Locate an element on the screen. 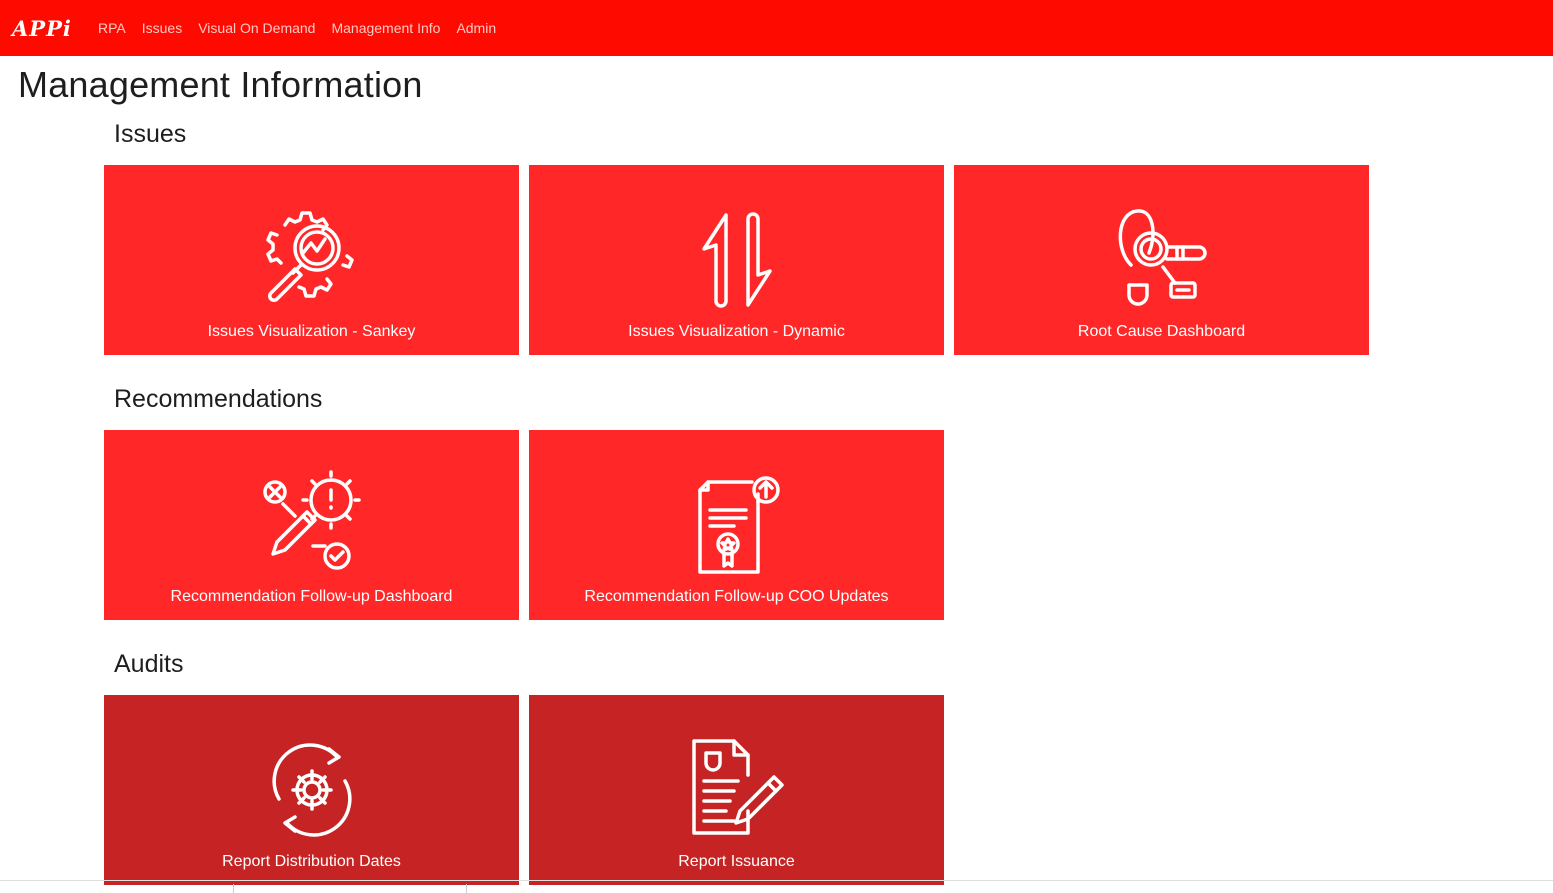  section-title-recommendations: Recommendations is located at coordinates (218, 399).